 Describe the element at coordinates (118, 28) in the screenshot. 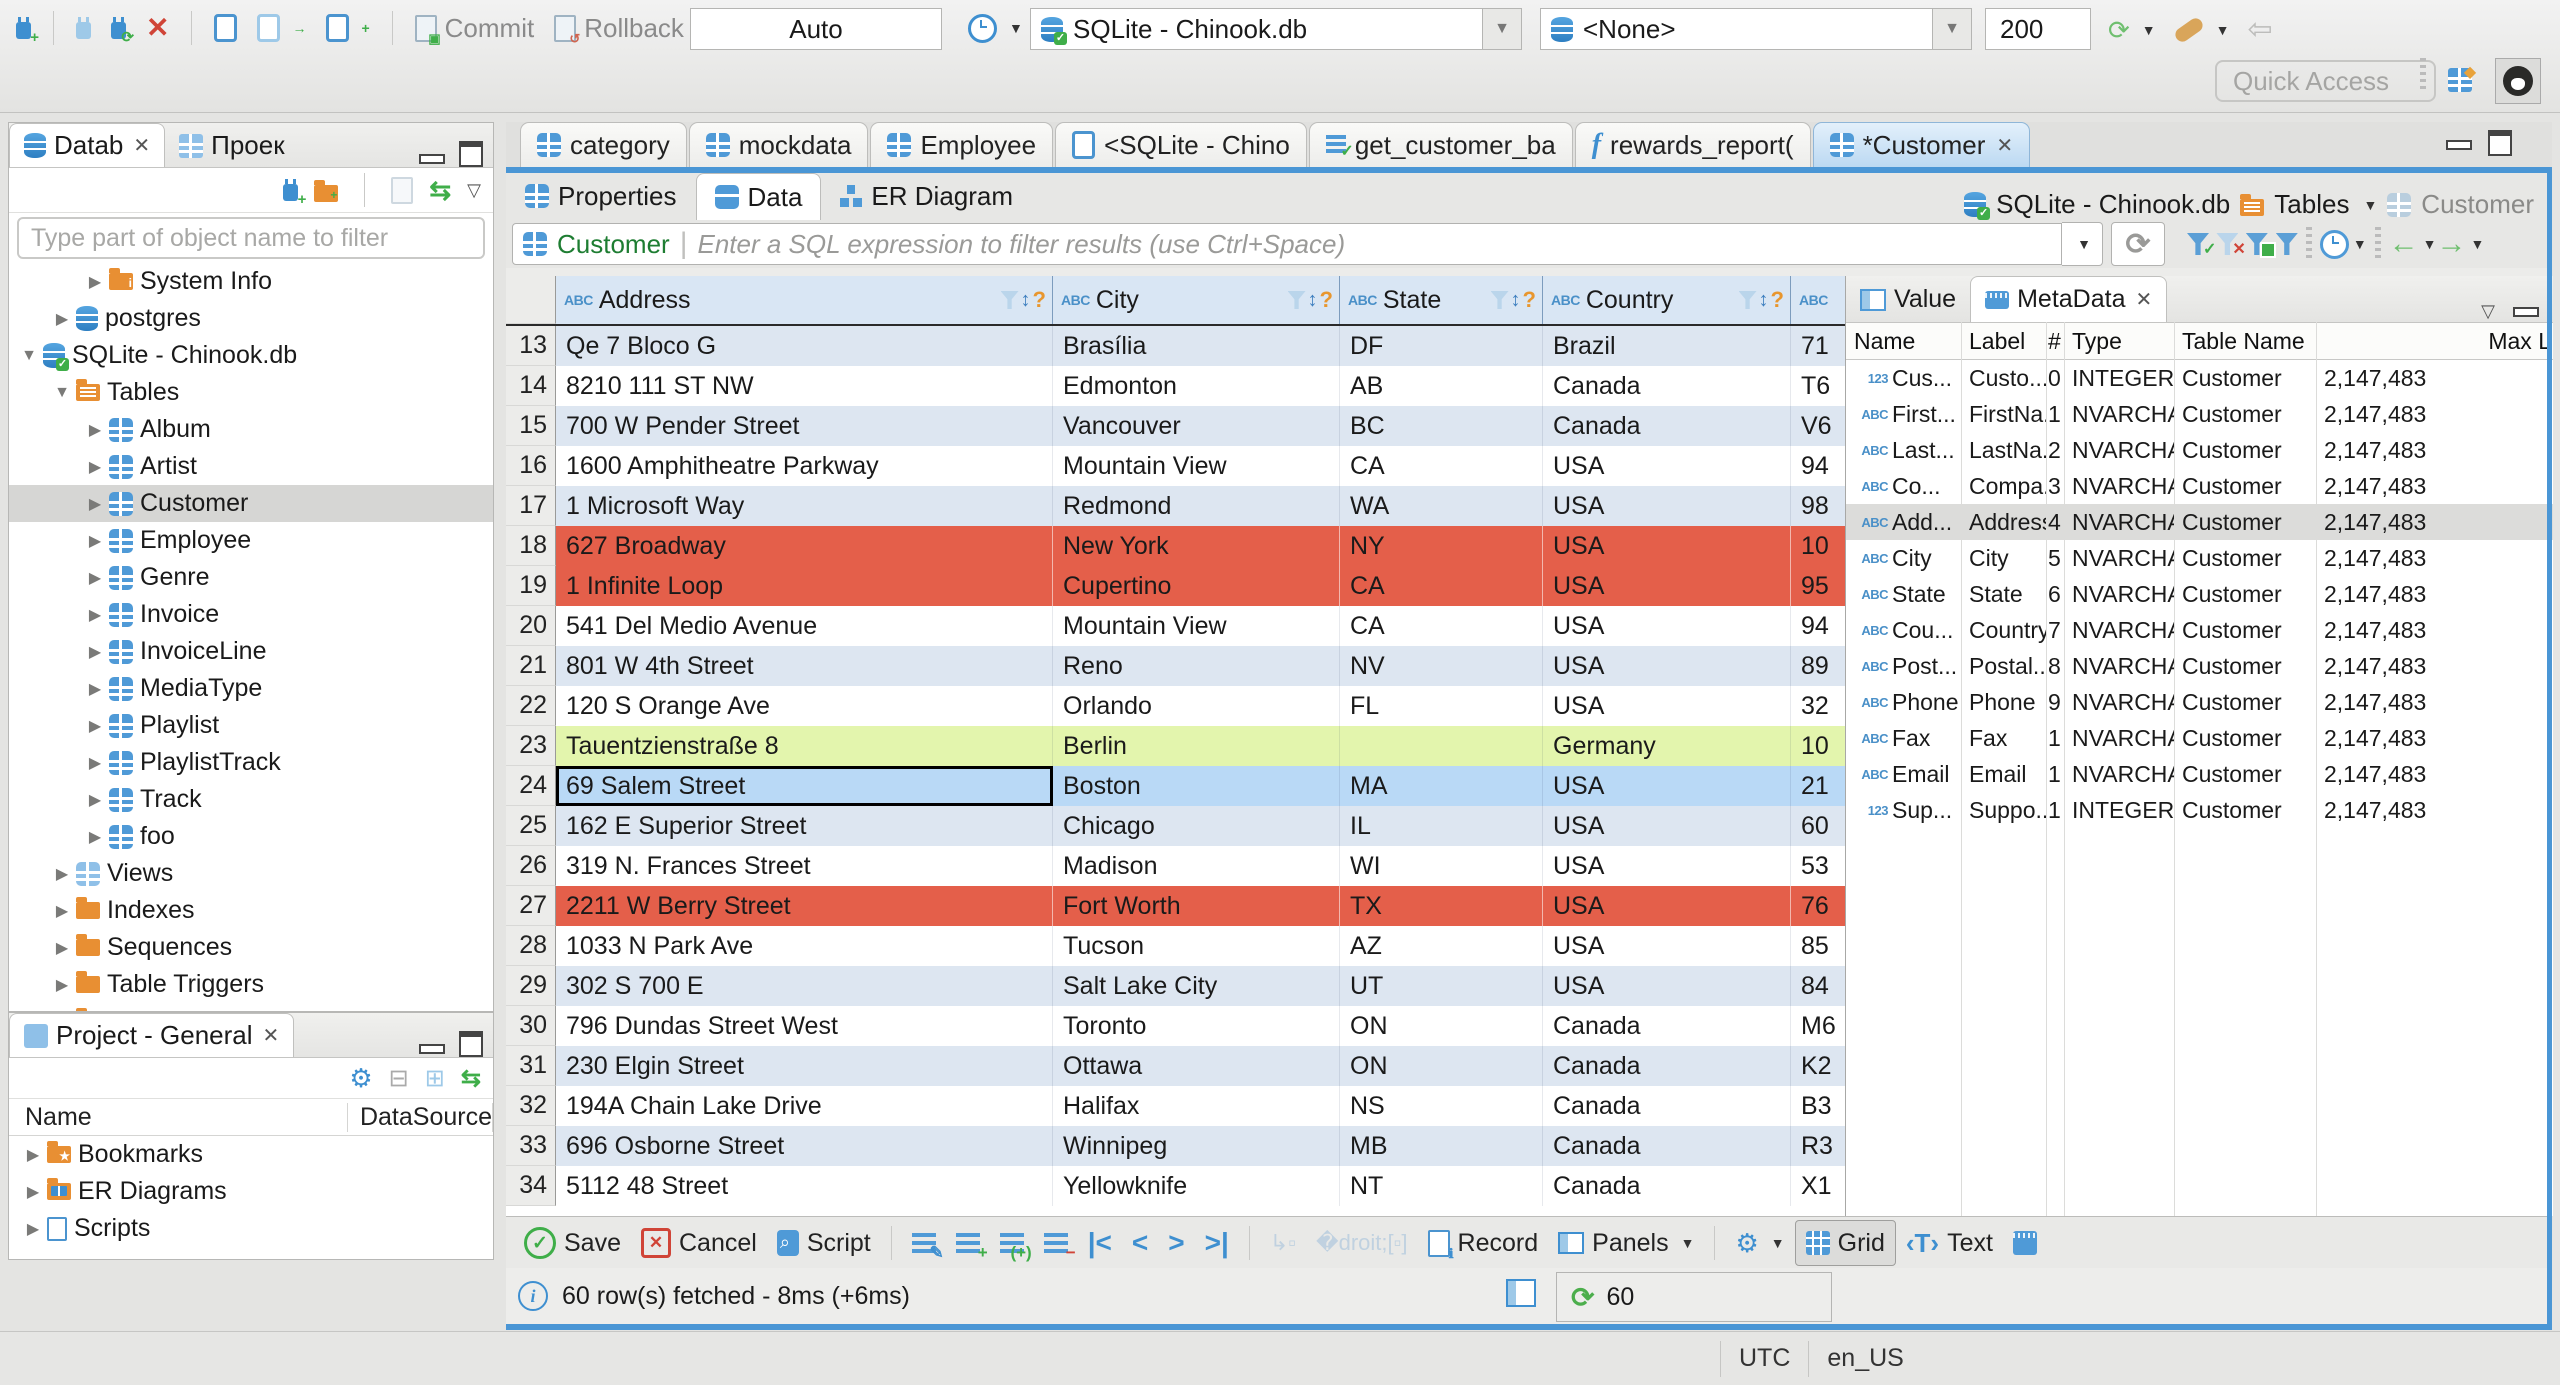

I see `reconnect-button: ⟳` at that location.